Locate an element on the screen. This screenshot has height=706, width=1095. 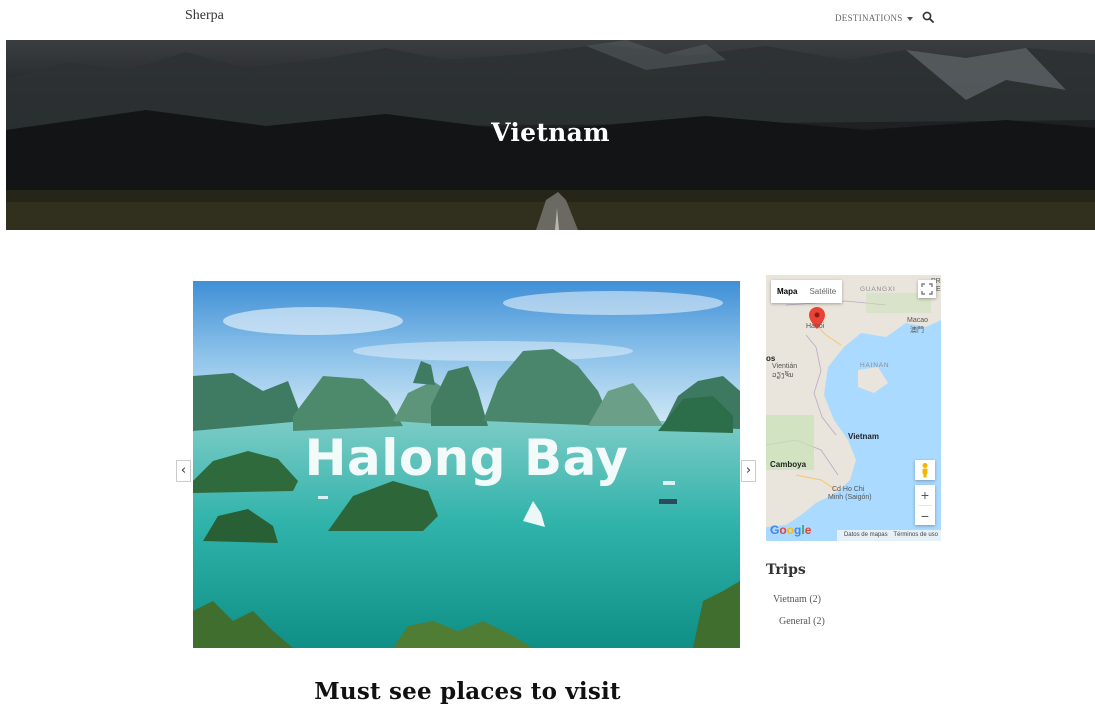
map-label-camboya: Camboya is located at coordinates (788, 464).